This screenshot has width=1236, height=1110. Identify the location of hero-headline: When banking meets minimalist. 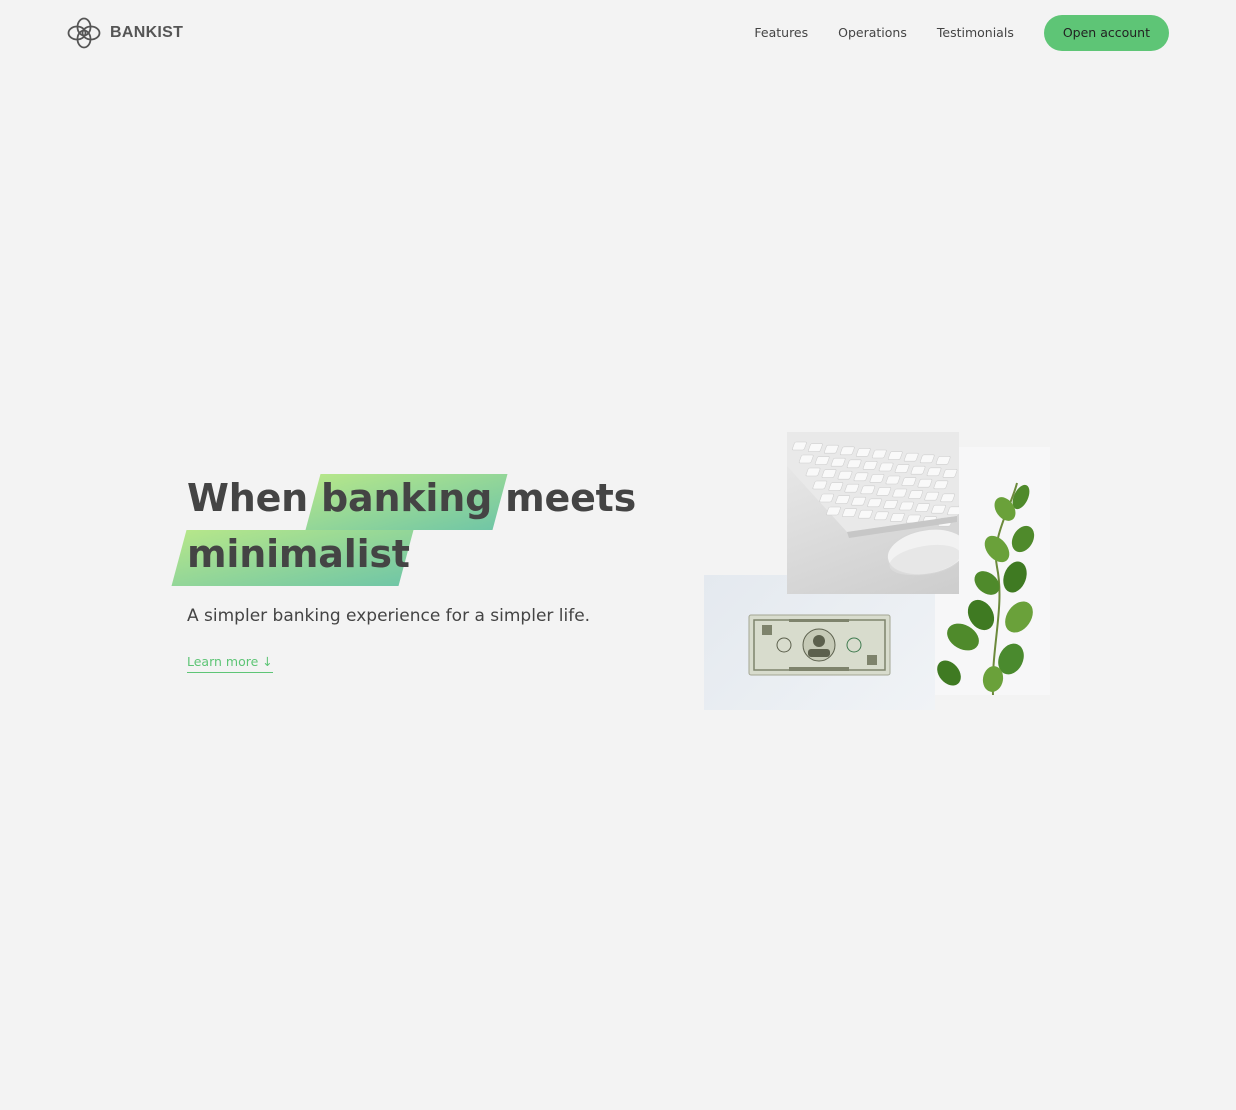
(427, 526).